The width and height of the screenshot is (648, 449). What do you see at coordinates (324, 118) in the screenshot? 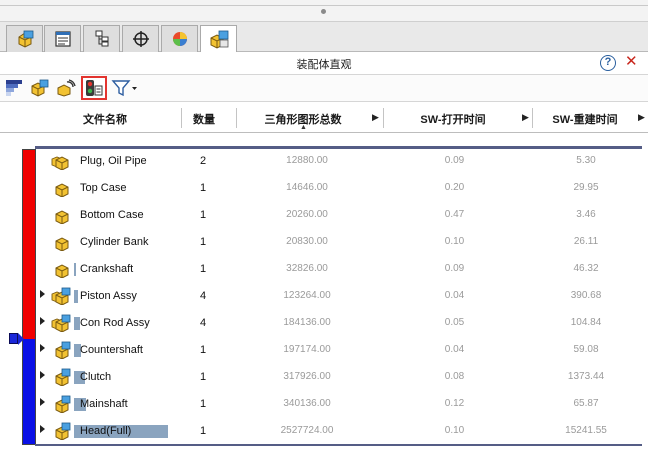
I see `column-header-row: 文件名称 数量 三角形图形总数 ▲ ▶ SW-打开时间 ▶ SW-重建时间 ▶` at bounding box center [324, 118].